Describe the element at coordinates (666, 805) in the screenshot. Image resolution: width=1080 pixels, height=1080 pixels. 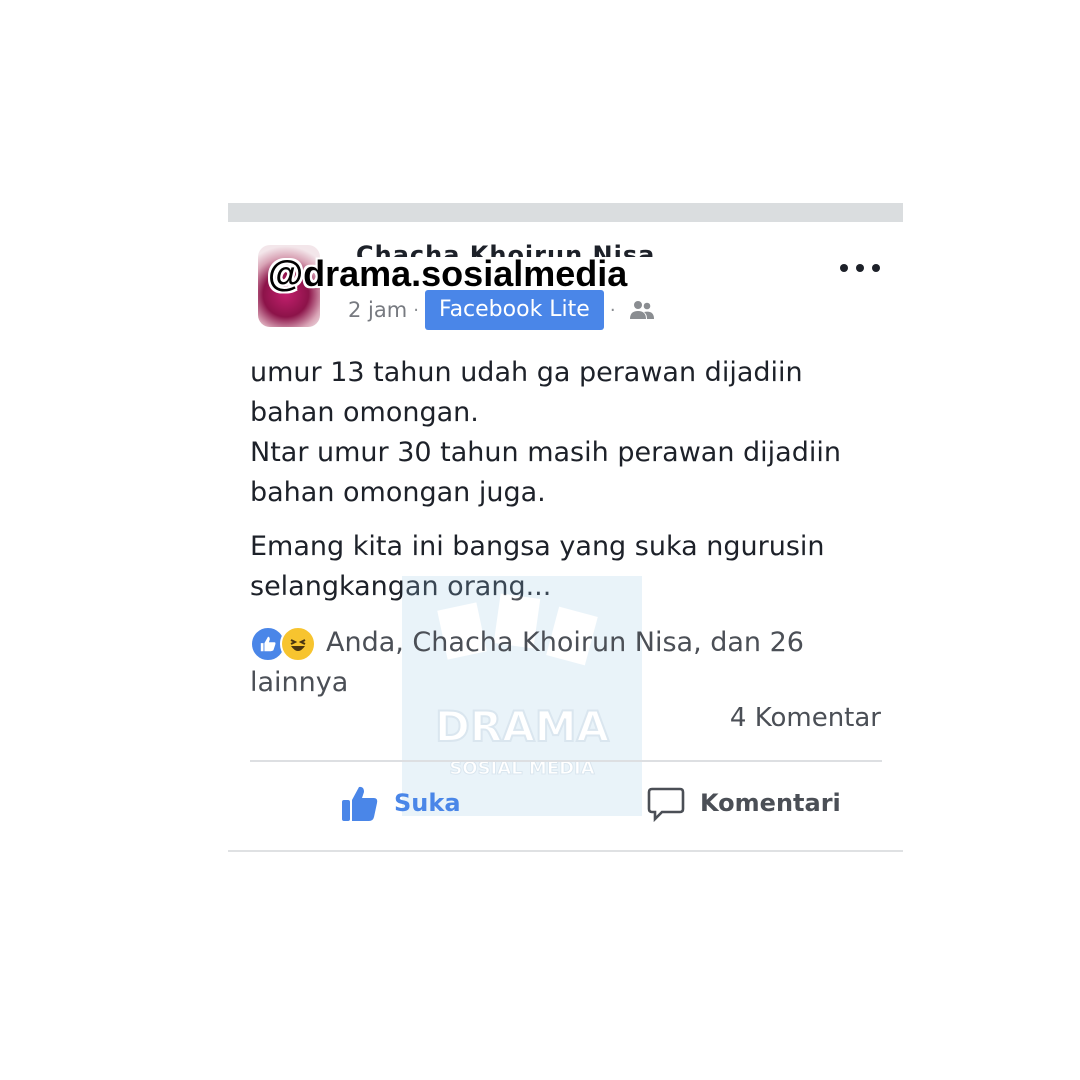
I see `comment-bubble-icon` at that location.